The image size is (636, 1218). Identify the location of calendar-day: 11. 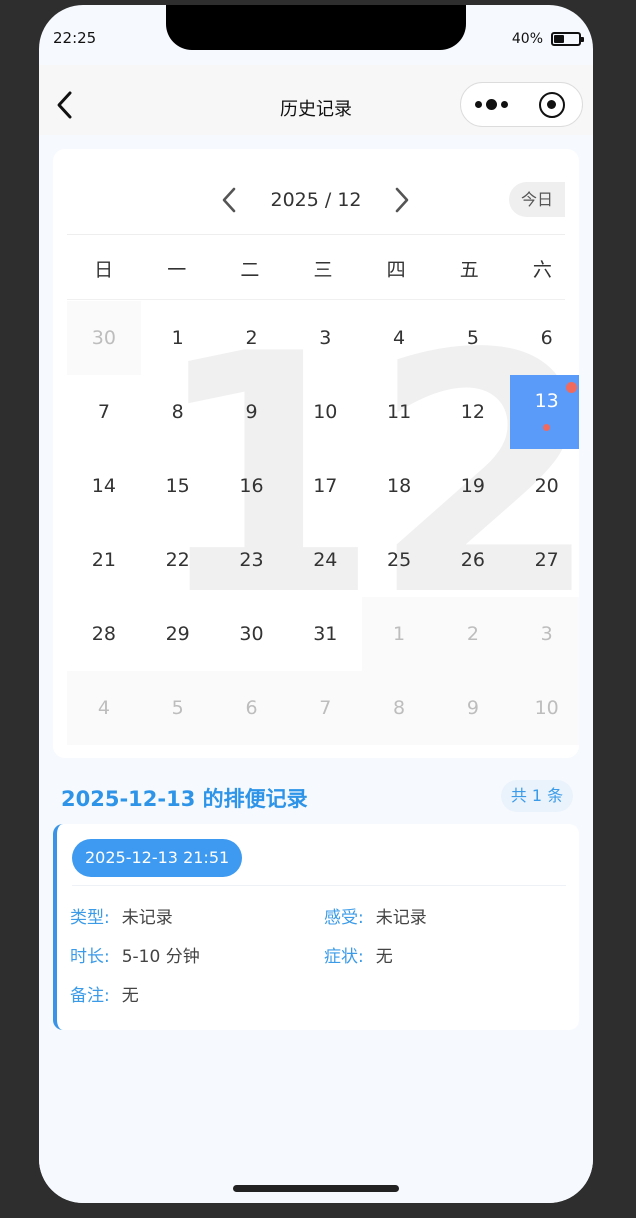
(399, 412).